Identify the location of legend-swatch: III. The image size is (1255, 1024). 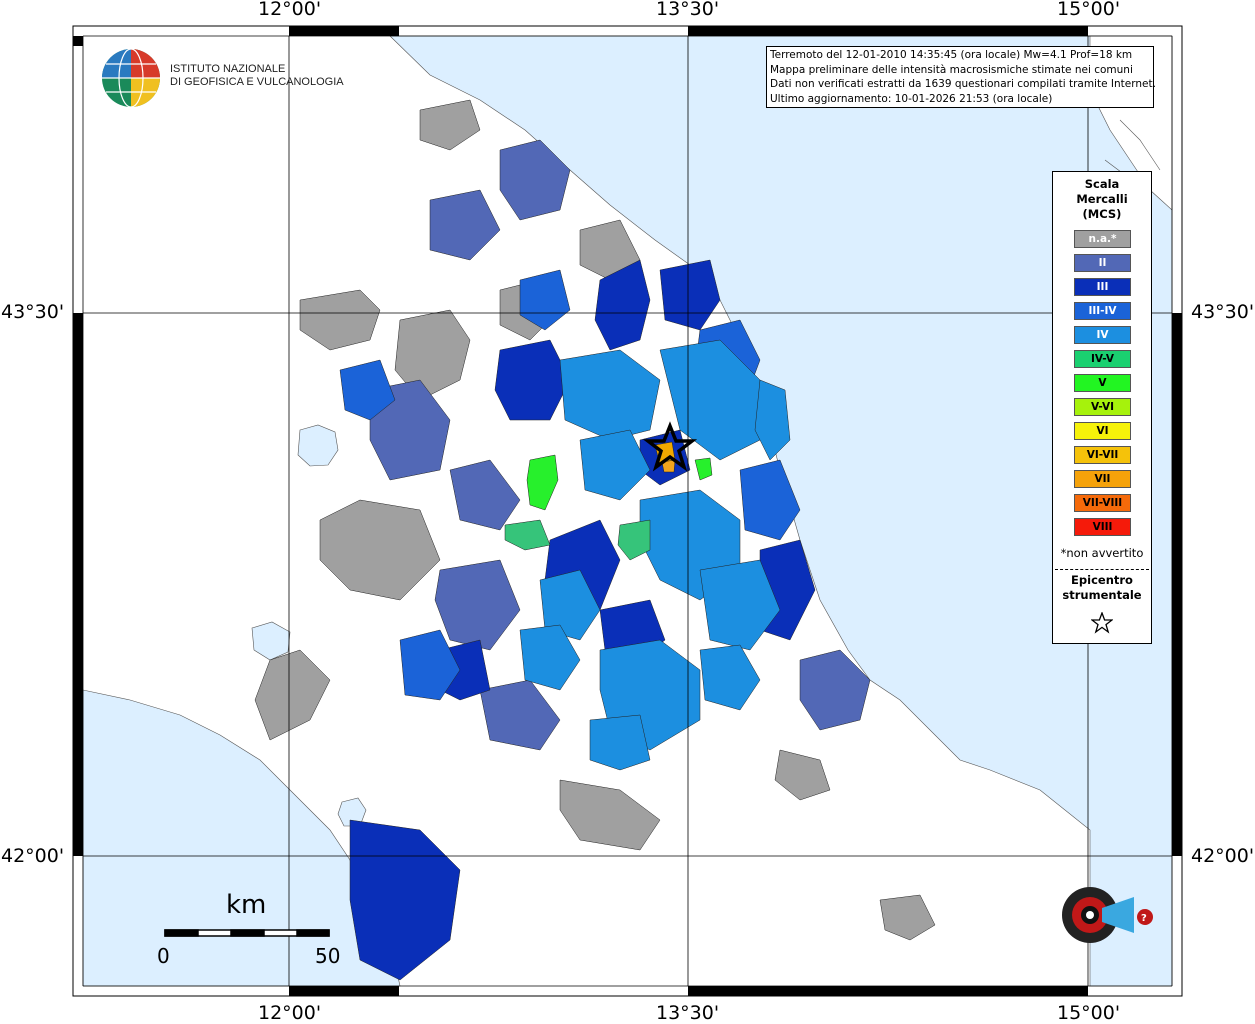
(1102, 287).